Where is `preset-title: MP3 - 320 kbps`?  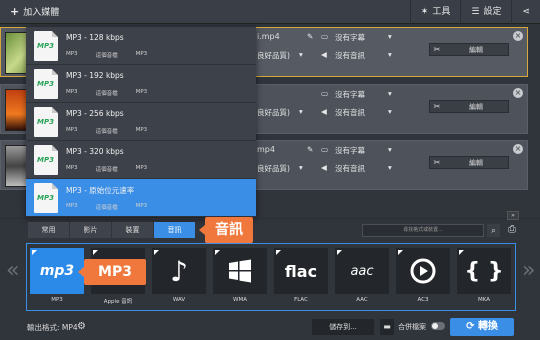
preset-title: MP3 - 320 kbps is located at coordinates (95, 151).